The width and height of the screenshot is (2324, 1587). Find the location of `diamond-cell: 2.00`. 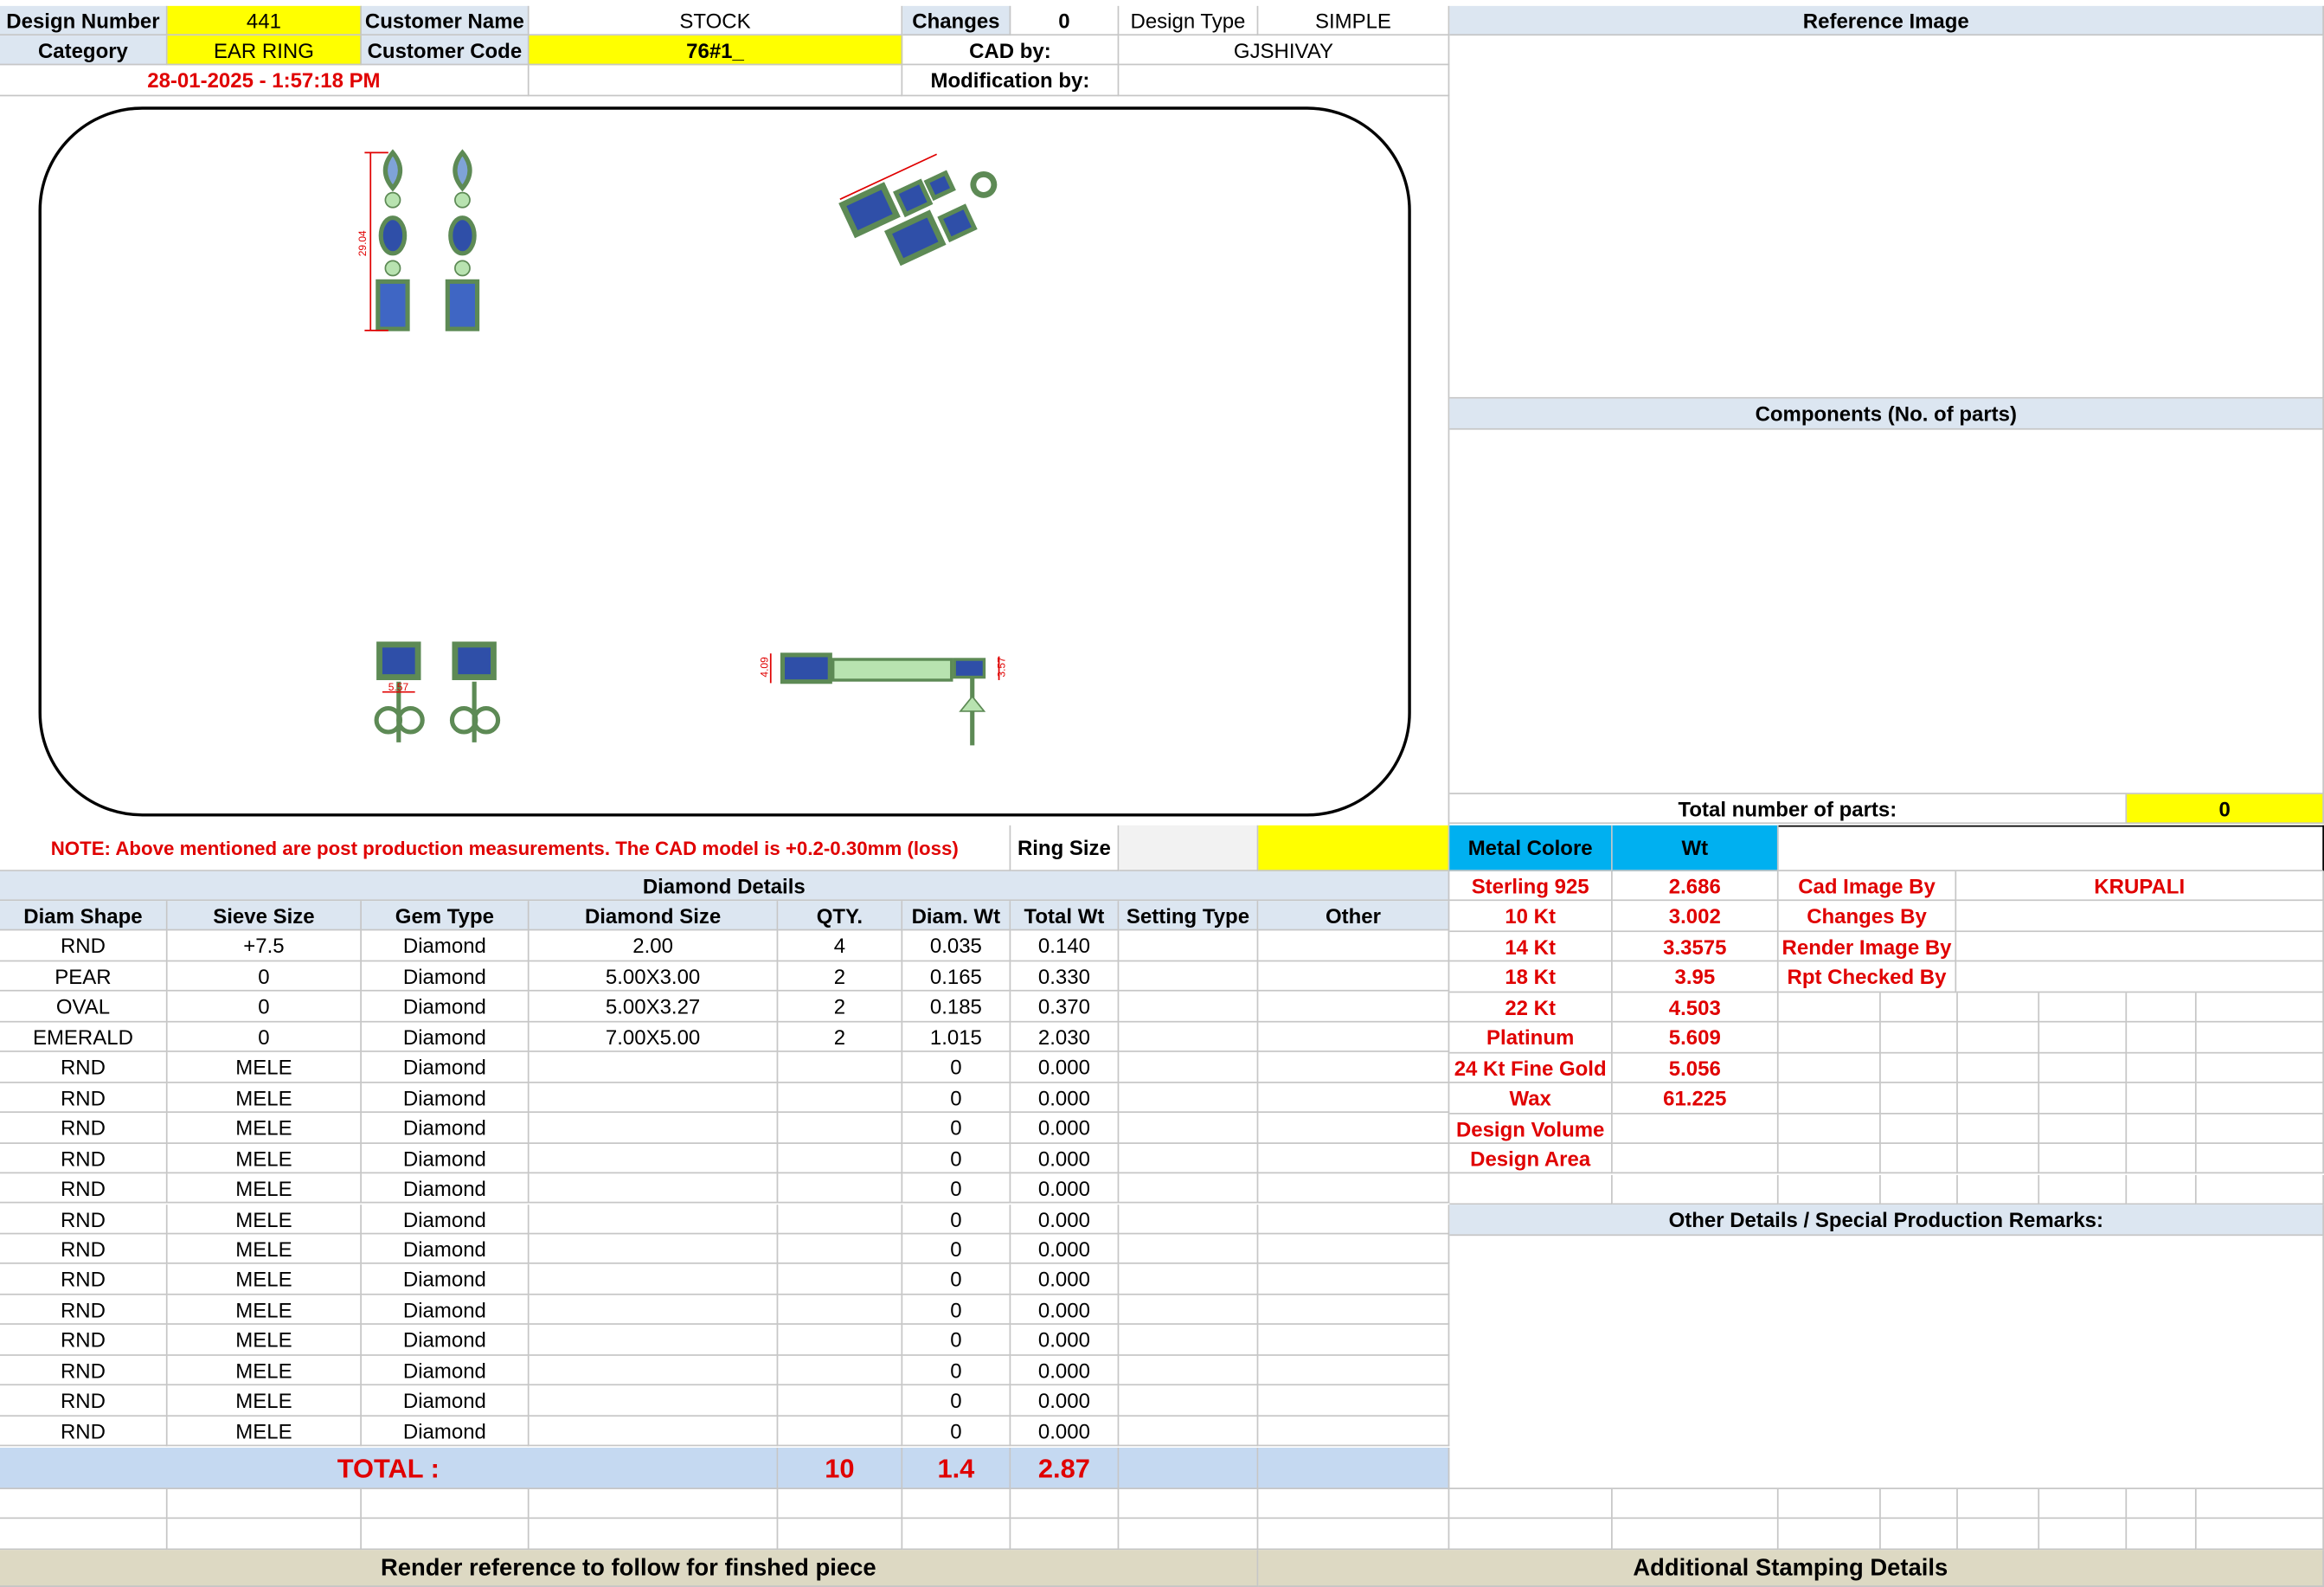

diamond-cell: 2.00 is located at coordinates (654, 946).